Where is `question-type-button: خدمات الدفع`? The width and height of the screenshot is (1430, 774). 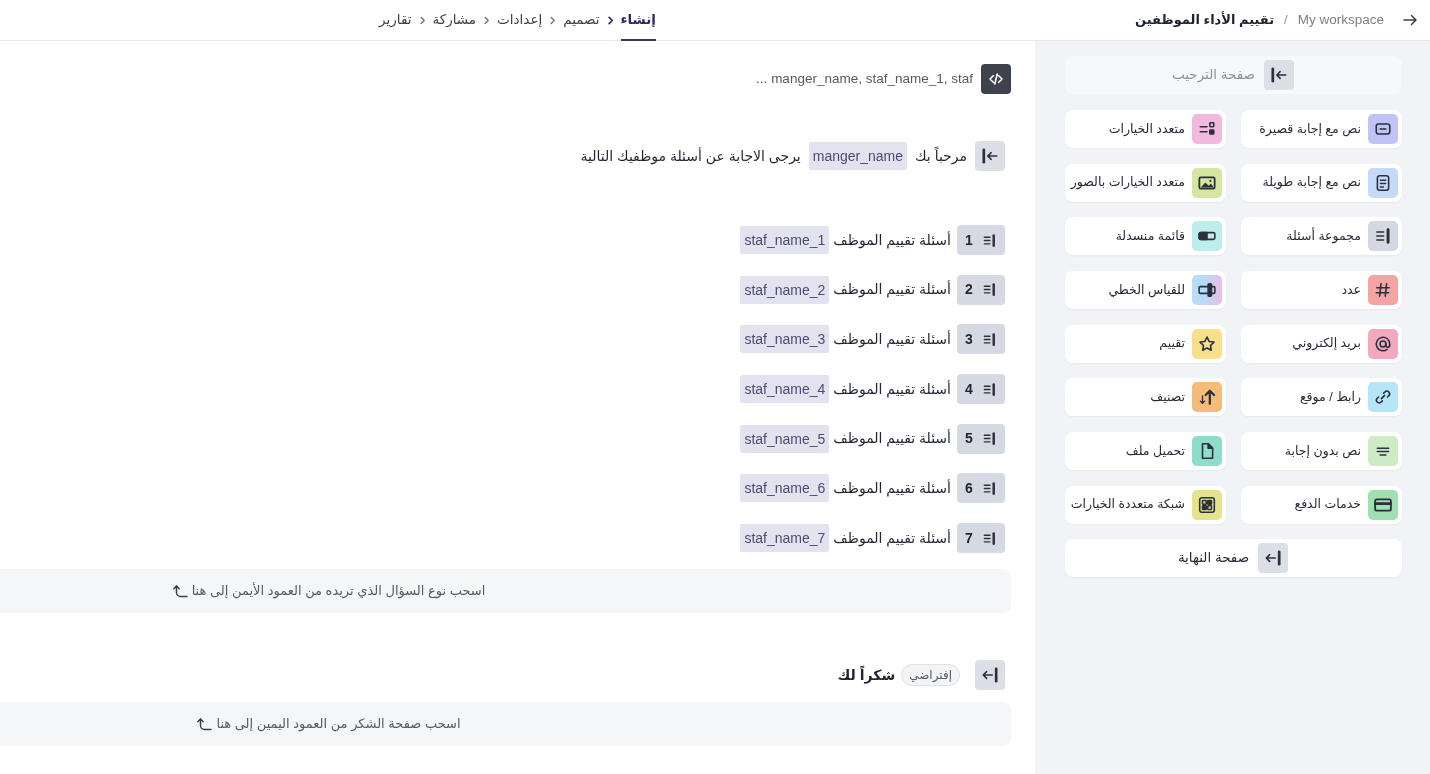 question-type-button: خدمات الدفع is located at coordinates (1321, 504).